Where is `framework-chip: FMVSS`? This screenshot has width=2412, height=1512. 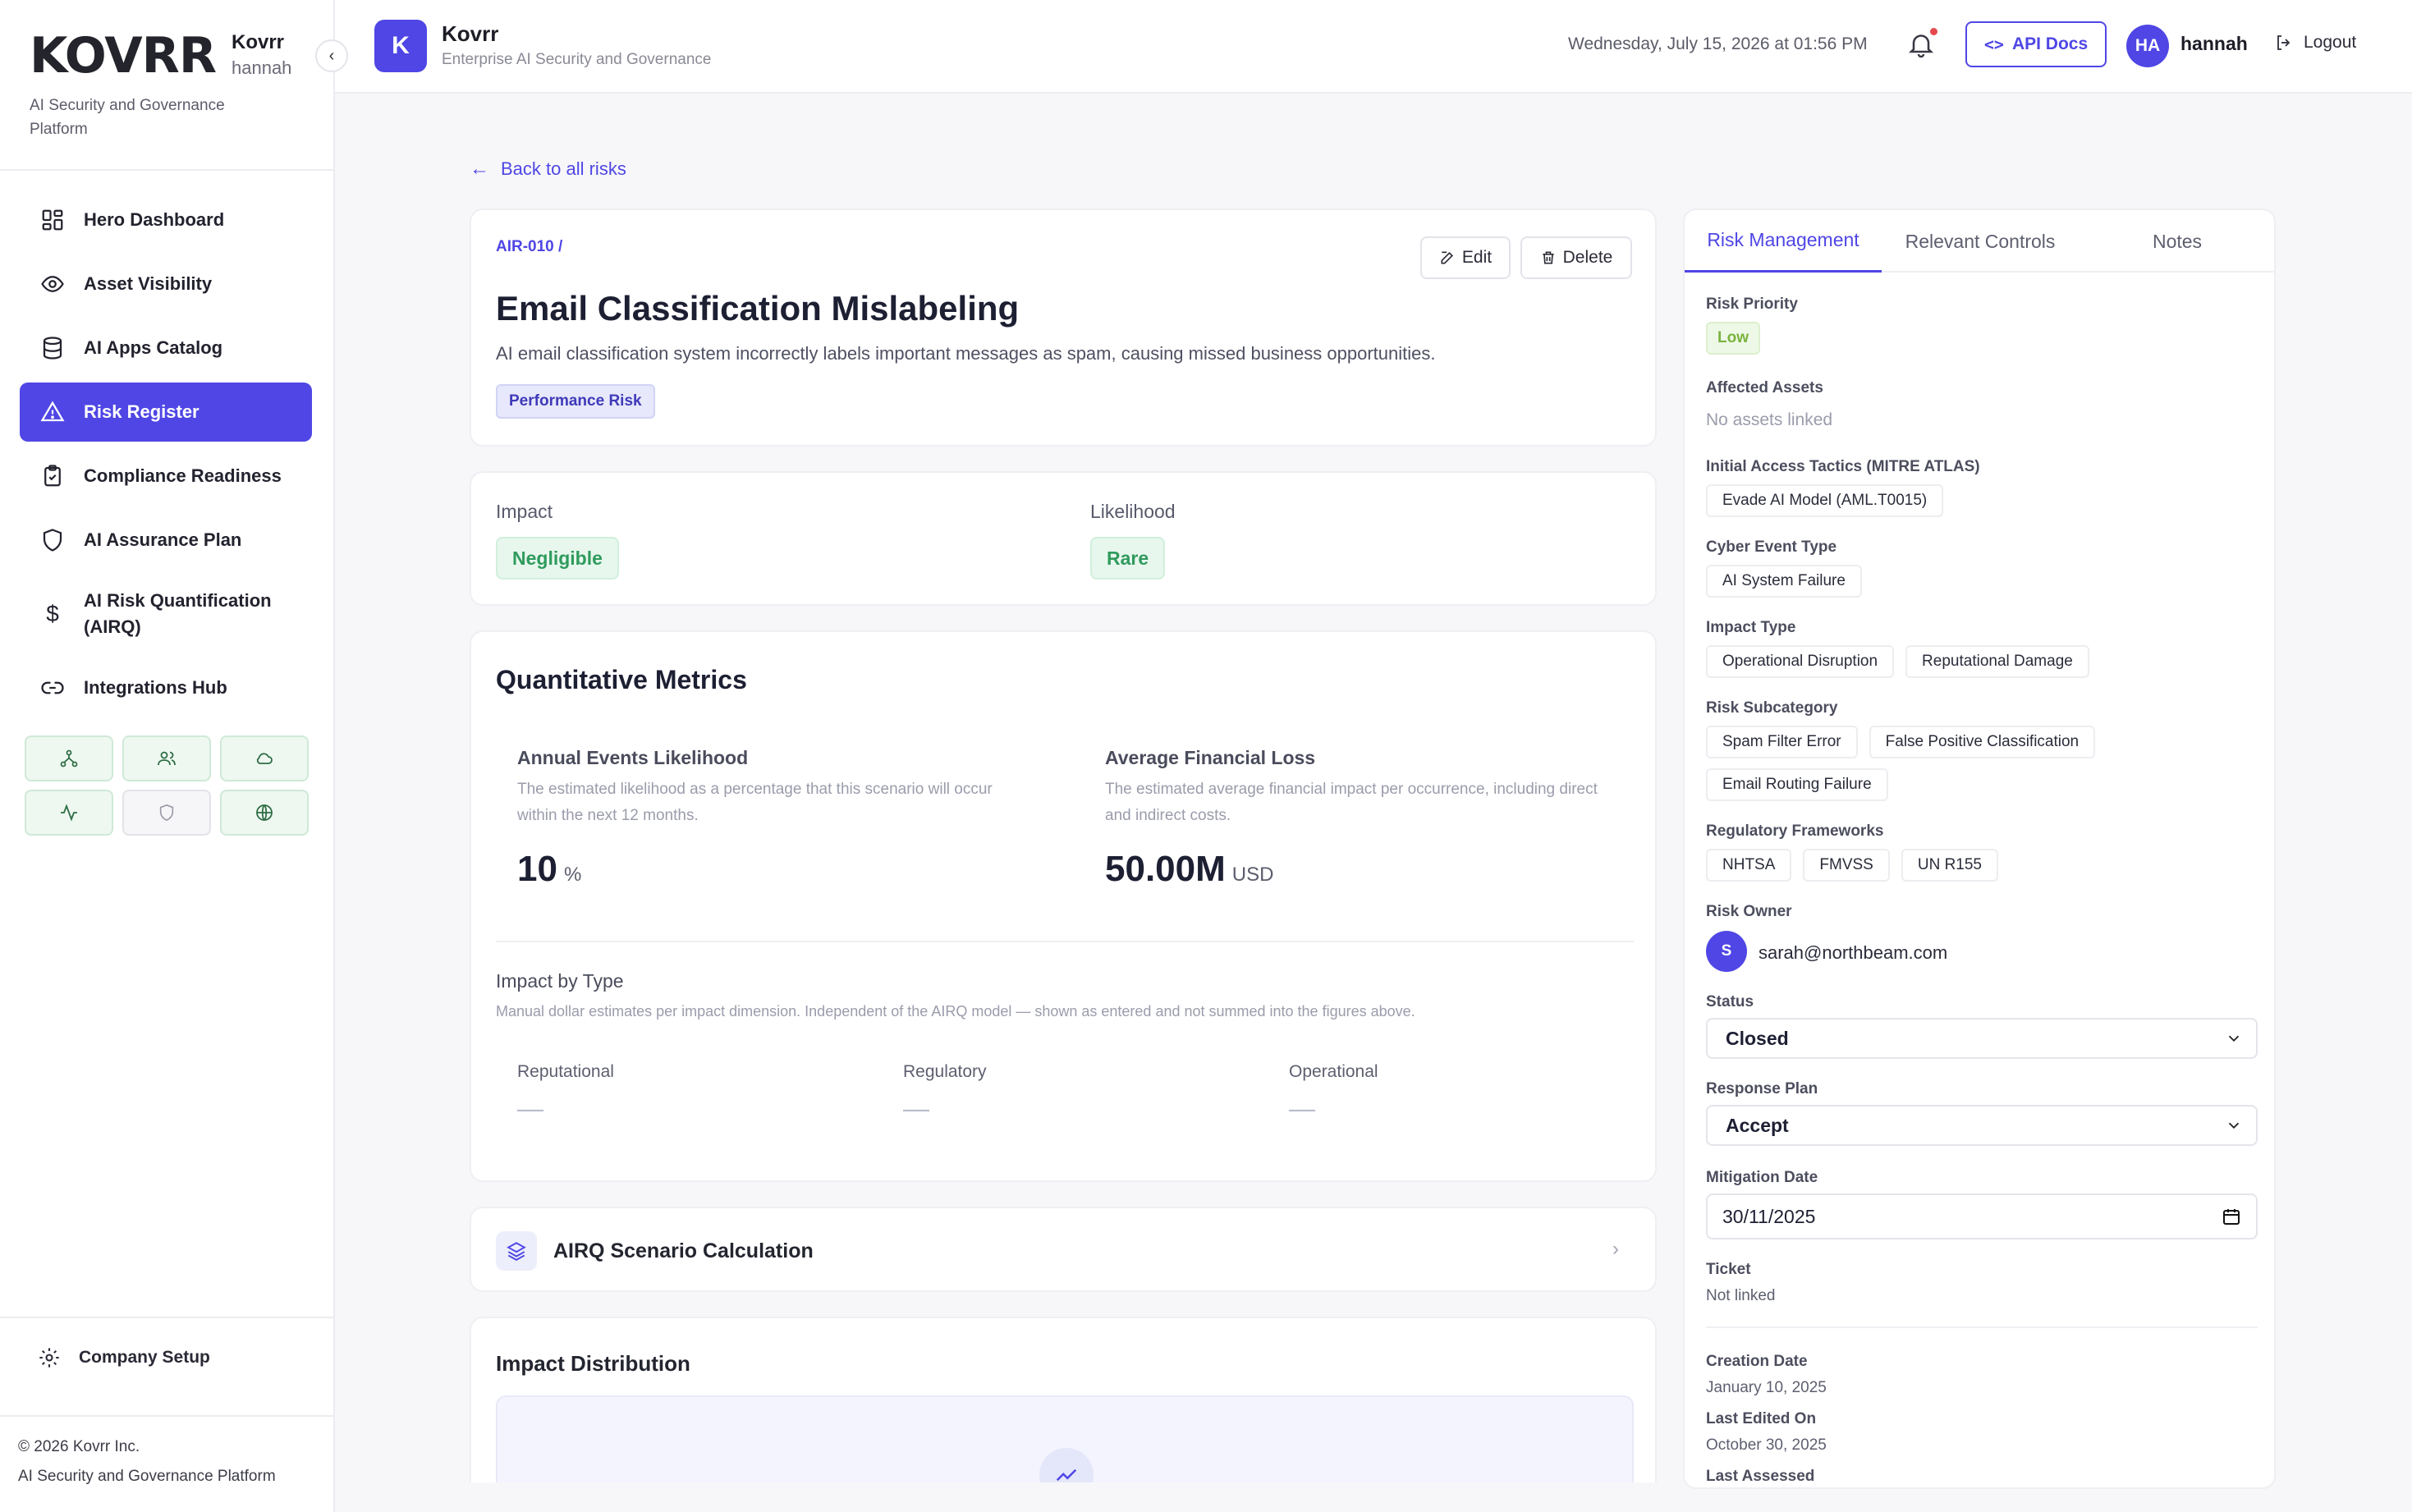 framework-chip: FMVSS is located at coordinates (1846, 865).